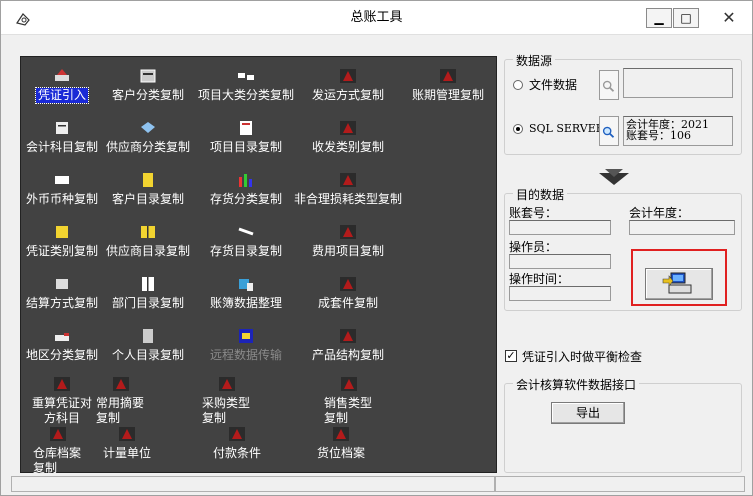 This screenshot has height=496, width=753. I want to click on purchase-icon, so click(227, 384).